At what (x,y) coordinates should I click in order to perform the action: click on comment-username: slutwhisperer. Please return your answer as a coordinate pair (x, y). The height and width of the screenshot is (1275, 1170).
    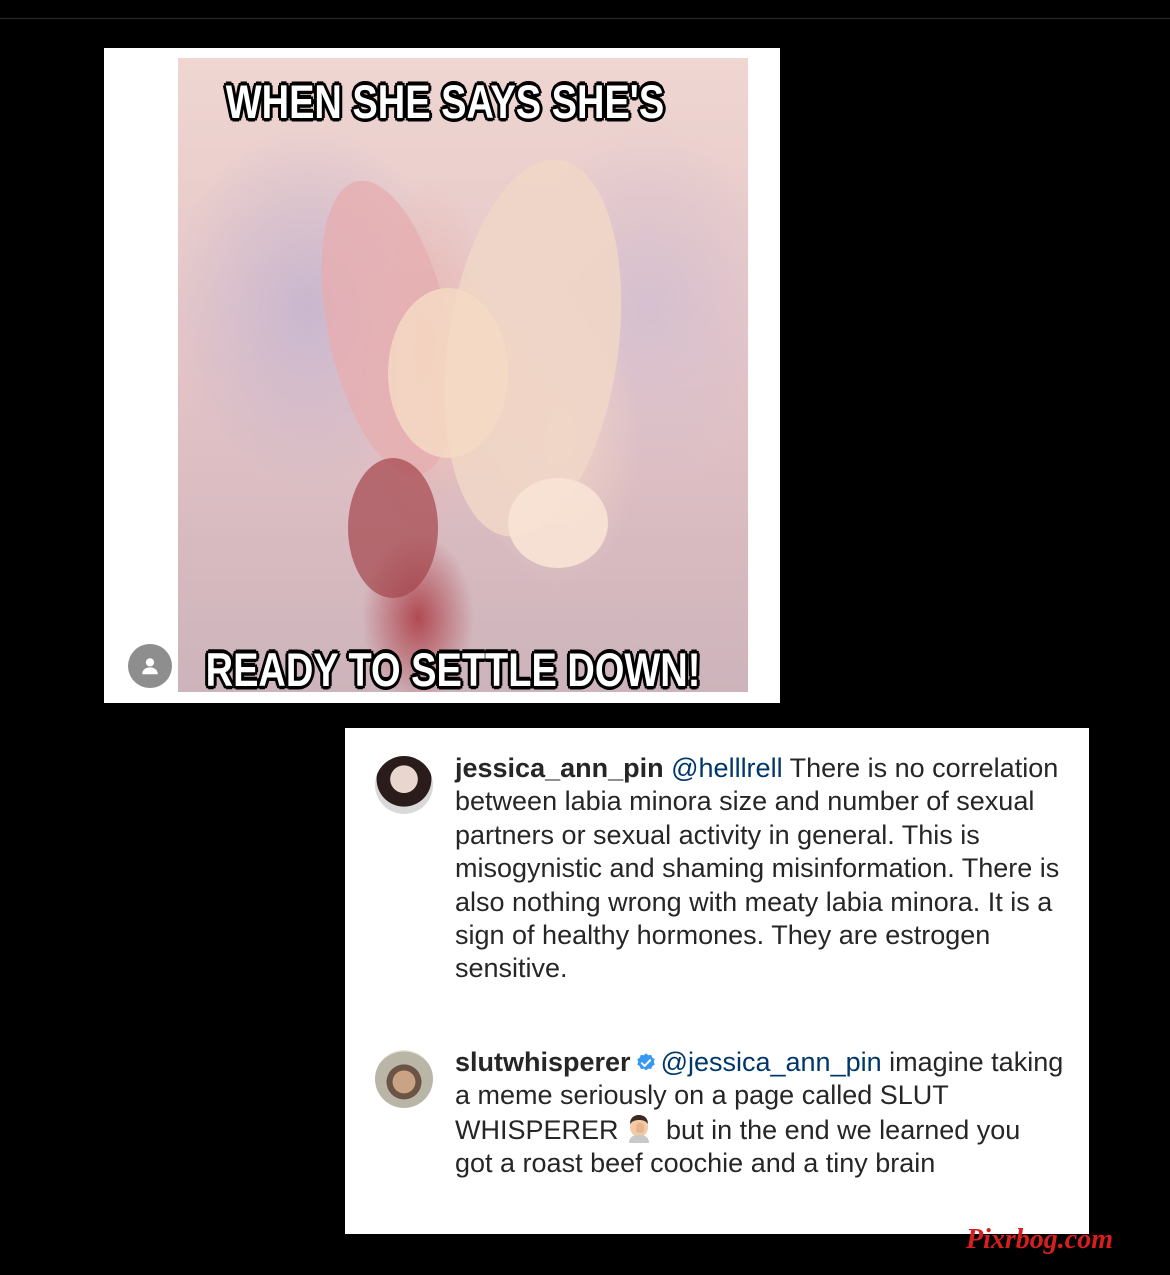
    Looking at the image, I should click on (543, 1062).